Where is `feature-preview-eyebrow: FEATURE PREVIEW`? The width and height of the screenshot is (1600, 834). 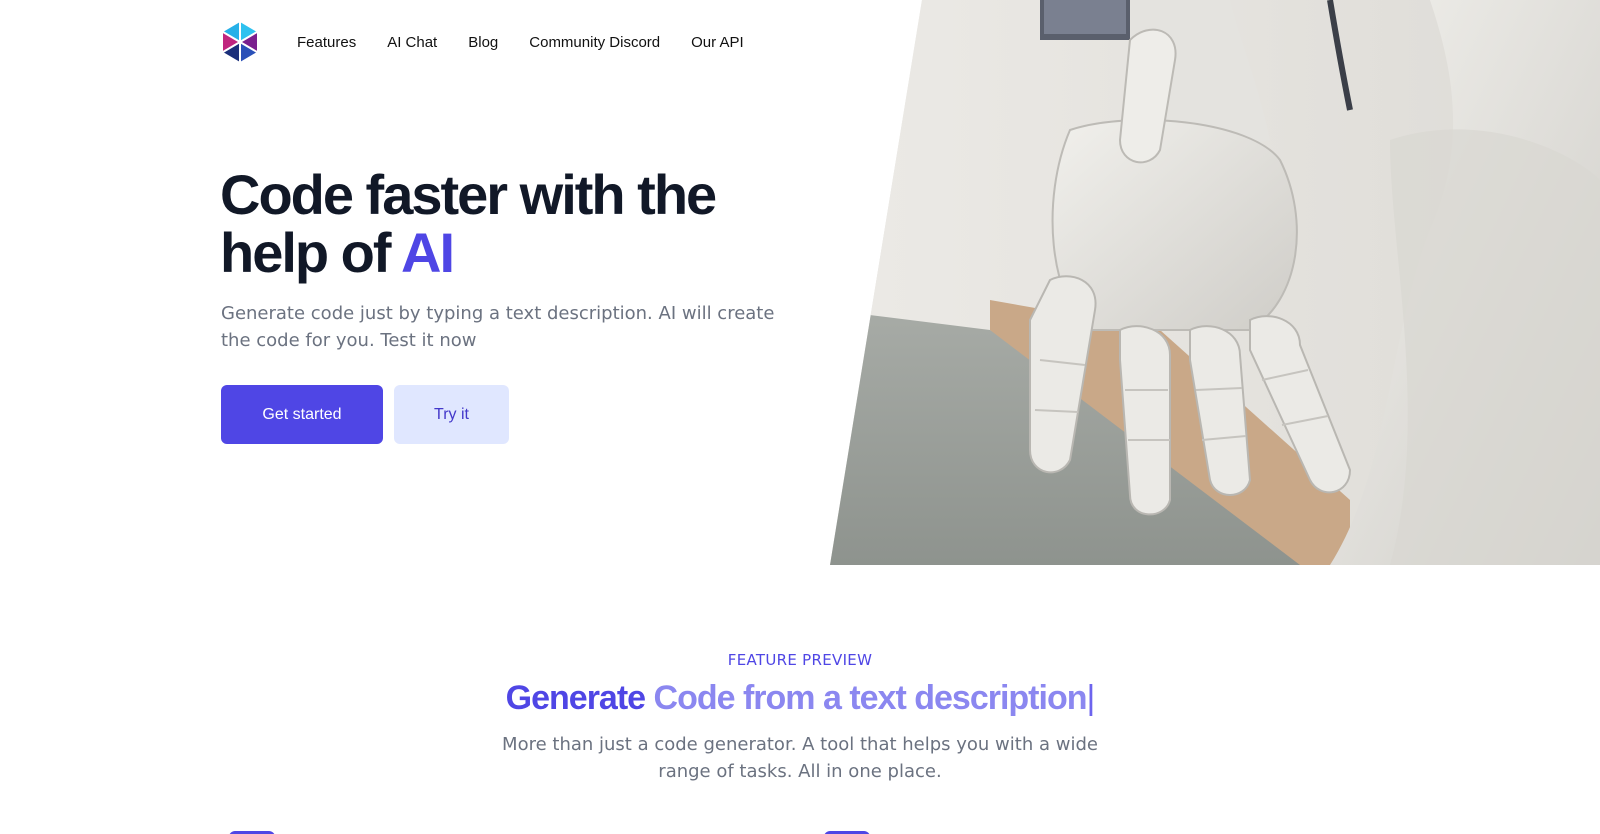 feature-preview-eyebrow: FEATURE PREVIEW is located at coordinates (800, 660).